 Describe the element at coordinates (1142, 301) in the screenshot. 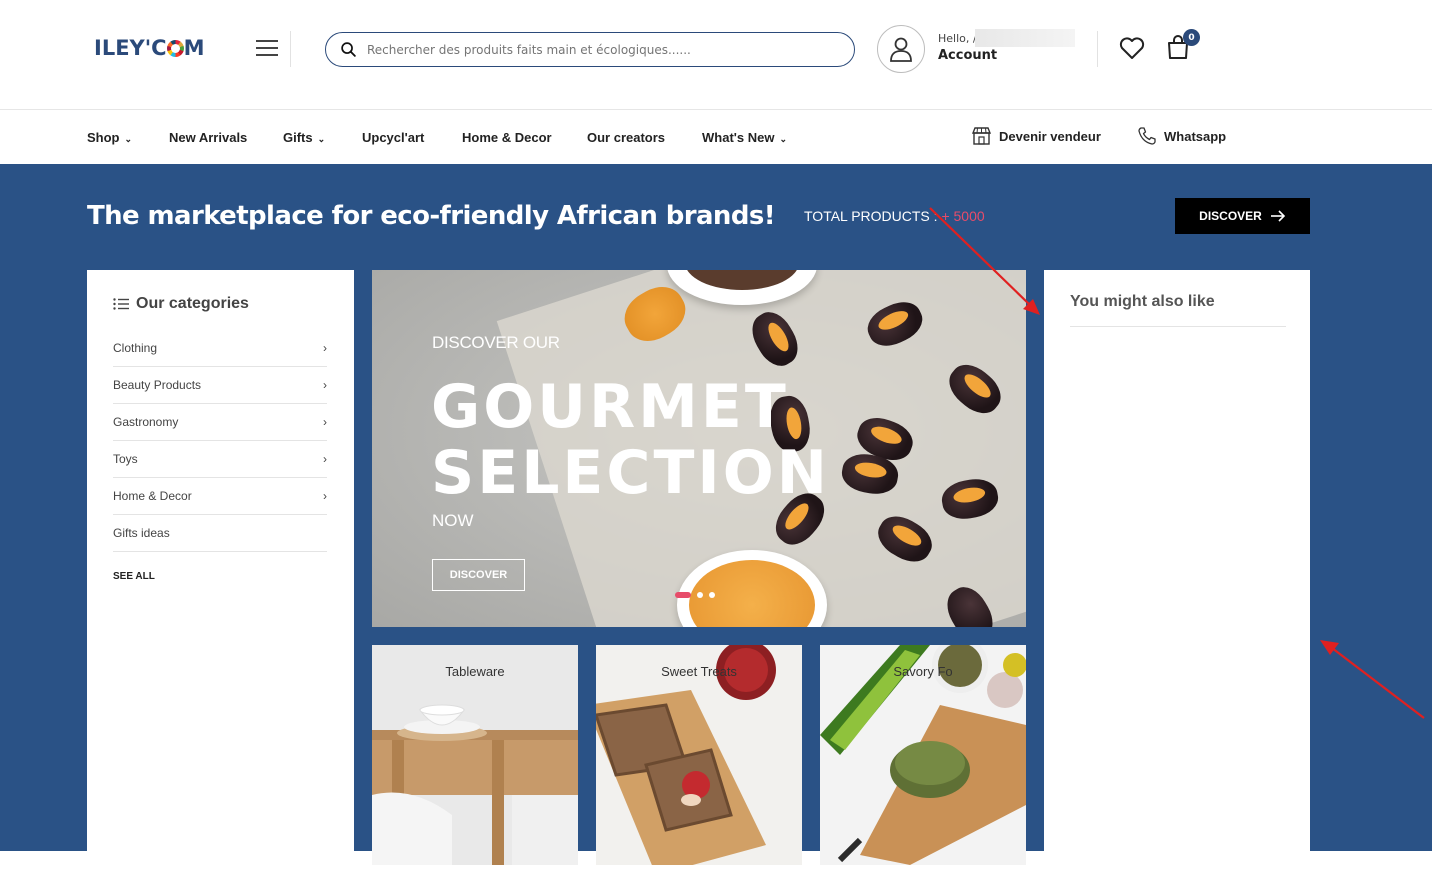

I see `you-might-also-like-title: You might also like` at that location.